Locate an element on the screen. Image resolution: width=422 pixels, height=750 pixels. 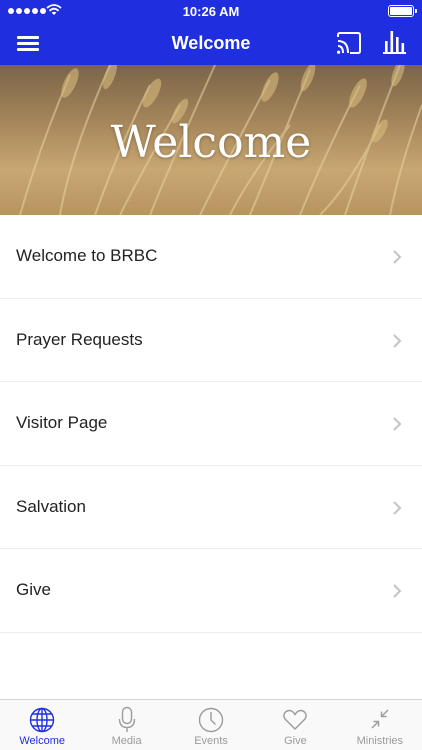
tab-events: Events is located at coordinates (211, 725).